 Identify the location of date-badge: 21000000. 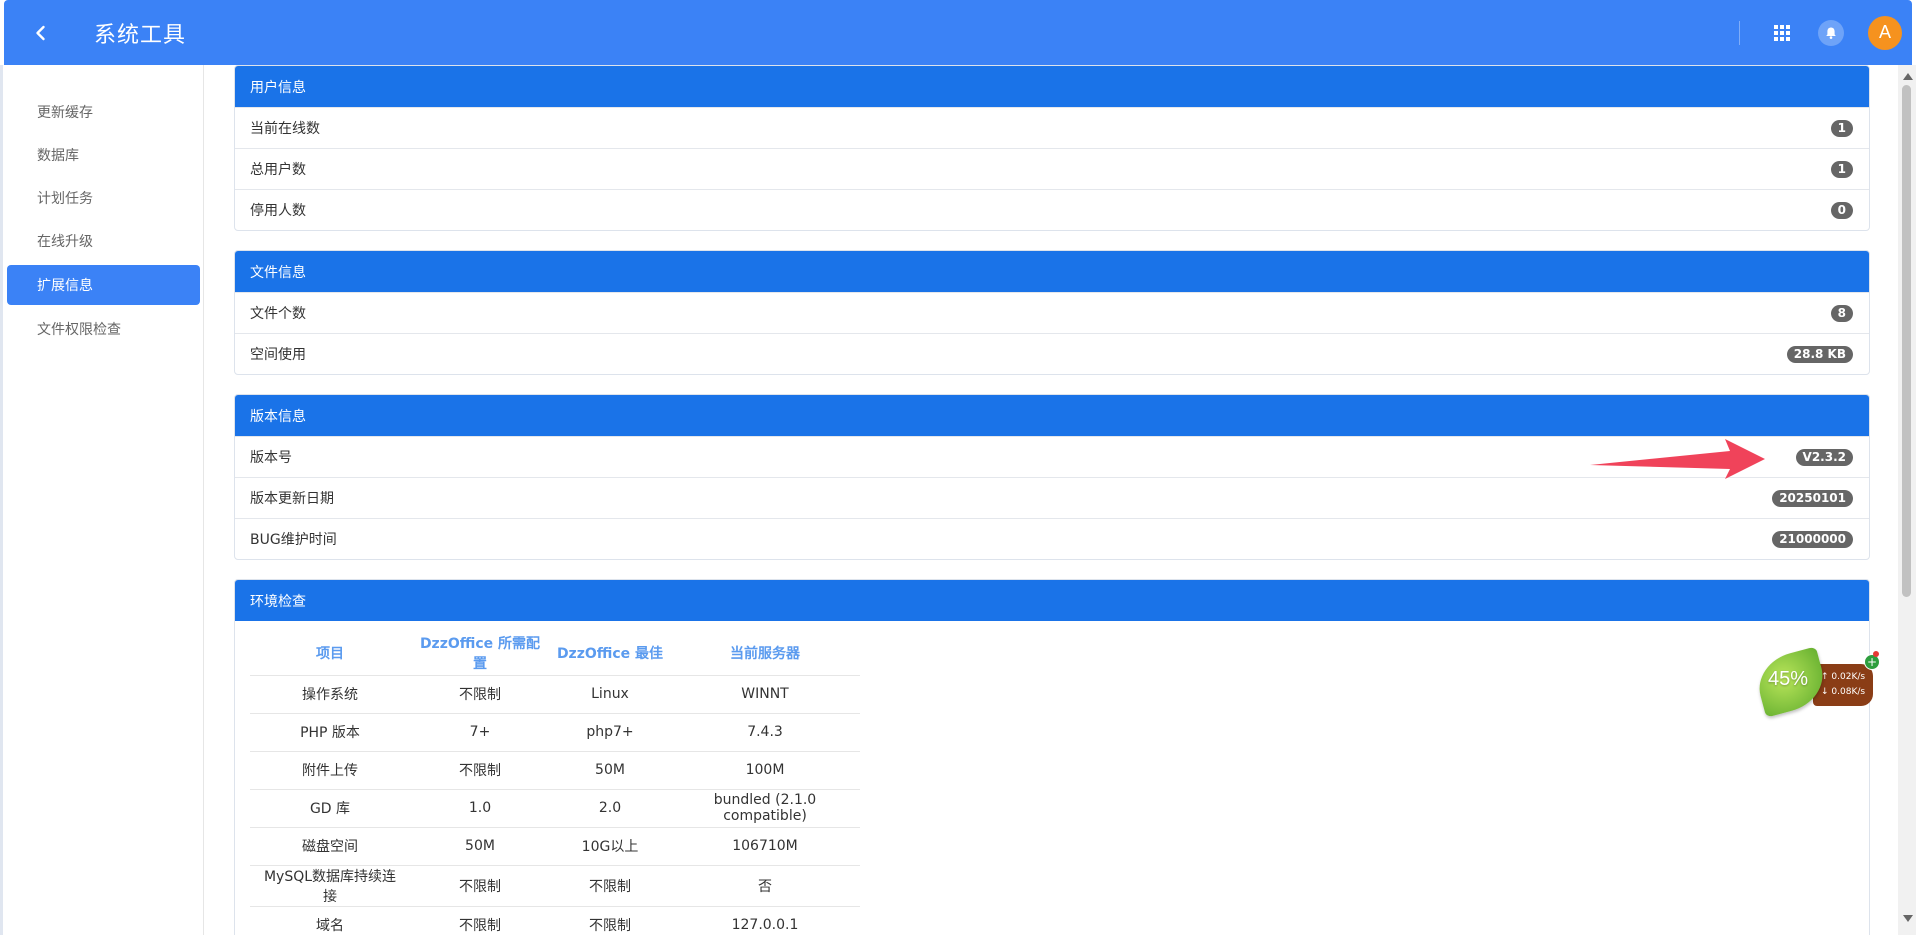
(1812, 539).